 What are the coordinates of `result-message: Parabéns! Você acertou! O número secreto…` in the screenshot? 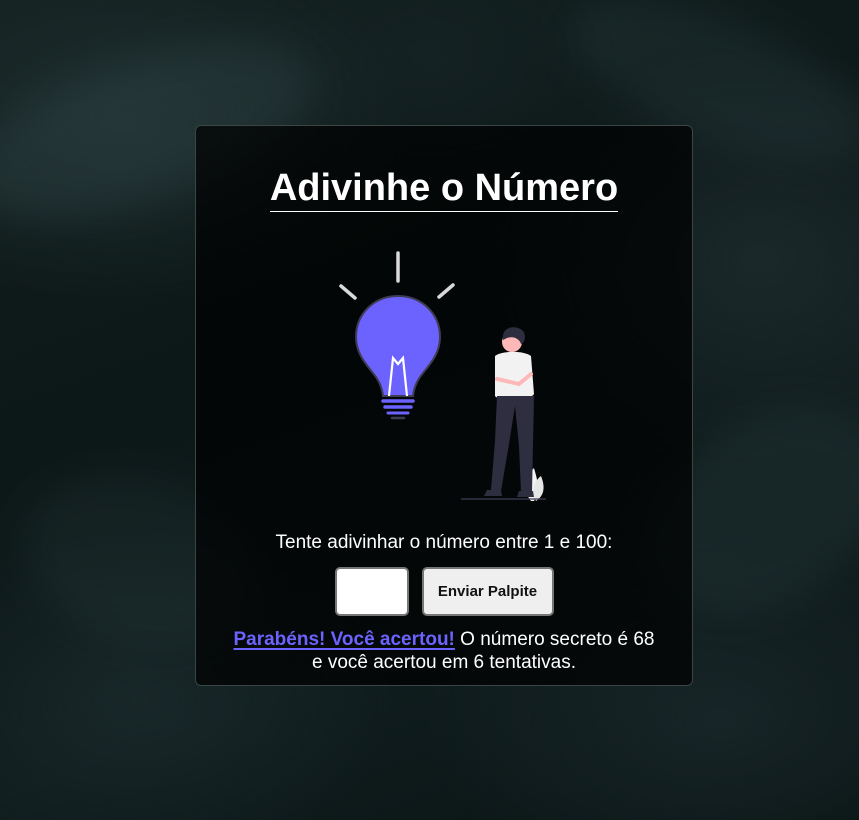 It's located at (444, 651).